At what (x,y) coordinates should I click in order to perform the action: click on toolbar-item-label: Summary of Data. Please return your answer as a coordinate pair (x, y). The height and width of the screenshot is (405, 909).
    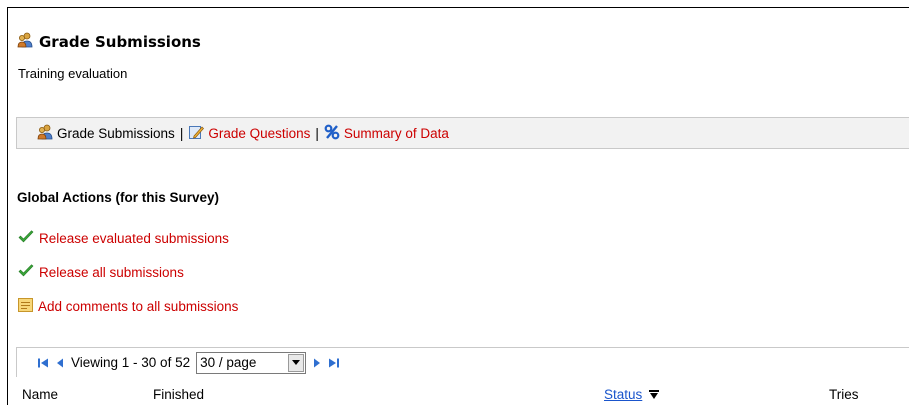
    Looking at the image, I should click on (396, 133).